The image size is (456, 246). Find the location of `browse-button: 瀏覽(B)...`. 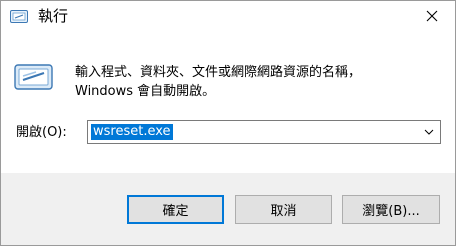

browse-button: 瀏覽(B)... is located at coordinates (391, 209).